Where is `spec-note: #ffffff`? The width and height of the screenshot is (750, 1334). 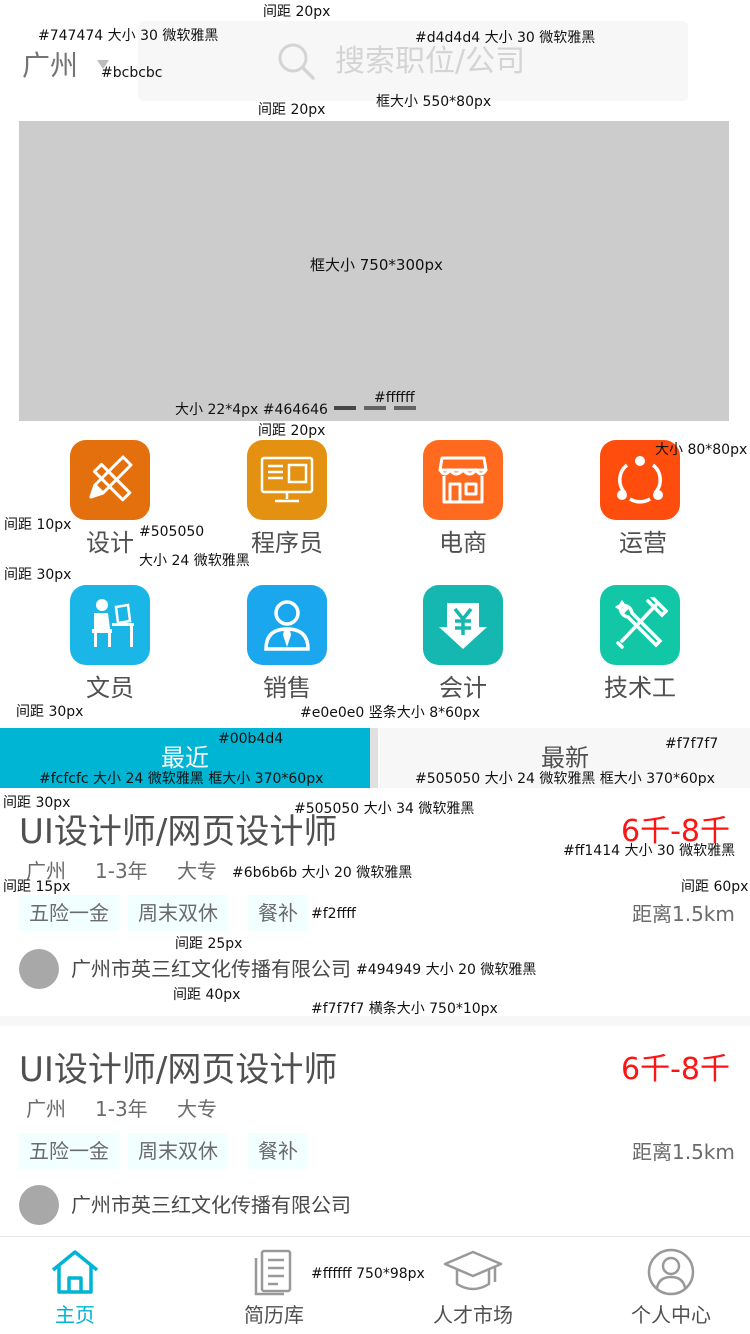 spec-note: #ffffff is located at coordinates (394, 398).